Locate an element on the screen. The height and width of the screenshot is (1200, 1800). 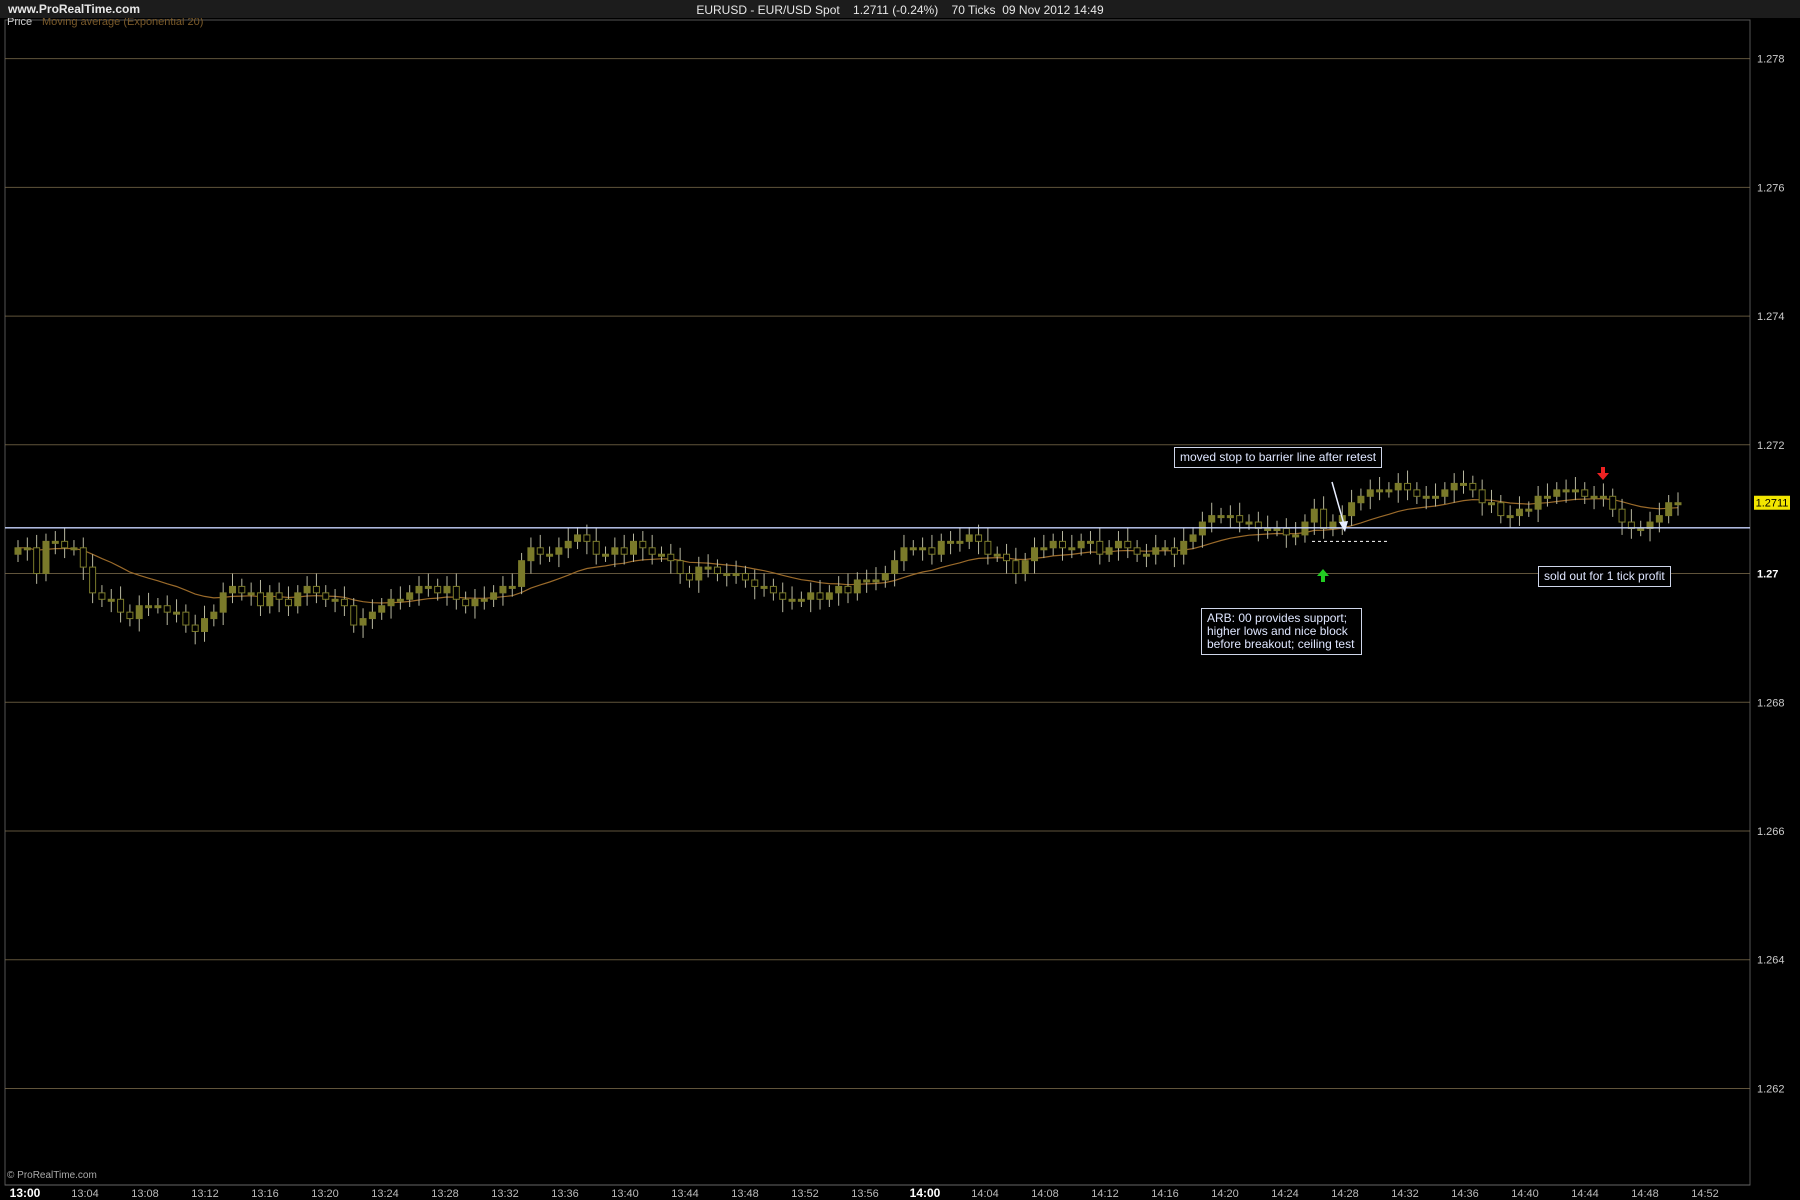
time-tick-label: 13:56 is located at coordinates (865, 1194).